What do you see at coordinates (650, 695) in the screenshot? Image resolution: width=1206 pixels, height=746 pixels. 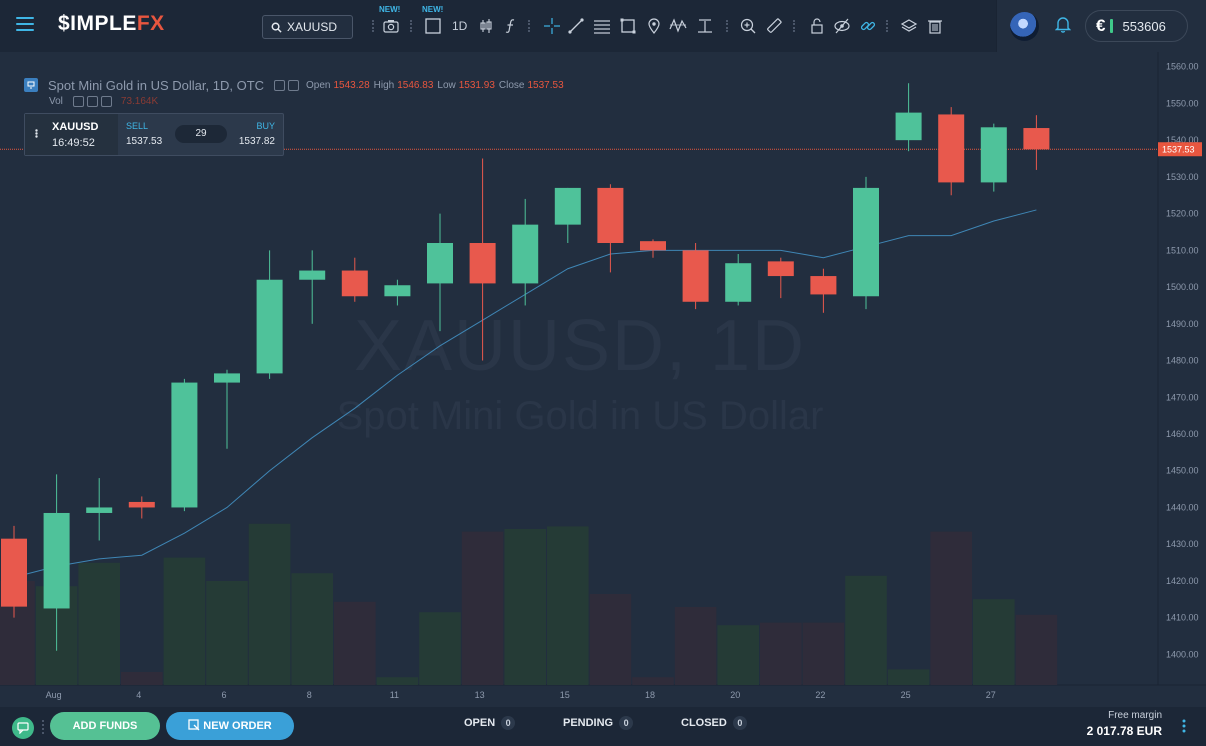 I see `time-tick-label: 18` at bounding box center [650, 695].